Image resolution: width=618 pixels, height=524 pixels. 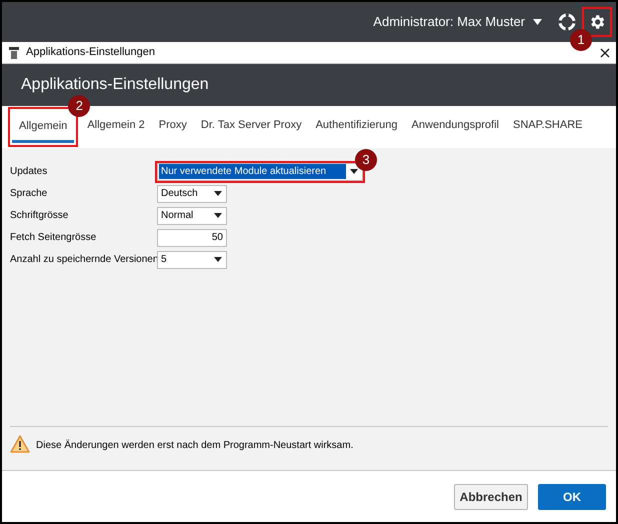 What do you see at coordinates (252, 171) in the screenshot?
I see `field-value: Nur verwendete Module aktualisieren` at bounding box center [252, 171].